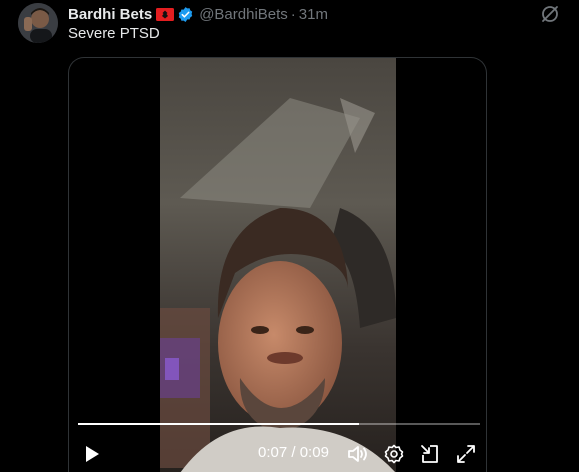  What do you see at coordinates (198, 14) in the screenshot?
I see `tweet-header: Bardhi Bets @BardhiBets · 31m` at bounding box center [198, 14].